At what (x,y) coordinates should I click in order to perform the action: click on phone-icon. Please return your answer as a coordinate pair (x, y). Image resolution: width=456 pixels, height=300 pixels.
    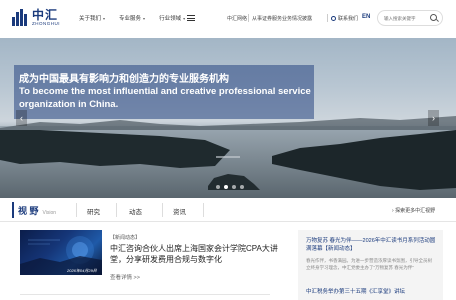
    Looking at the image, I should click on (333, 18).